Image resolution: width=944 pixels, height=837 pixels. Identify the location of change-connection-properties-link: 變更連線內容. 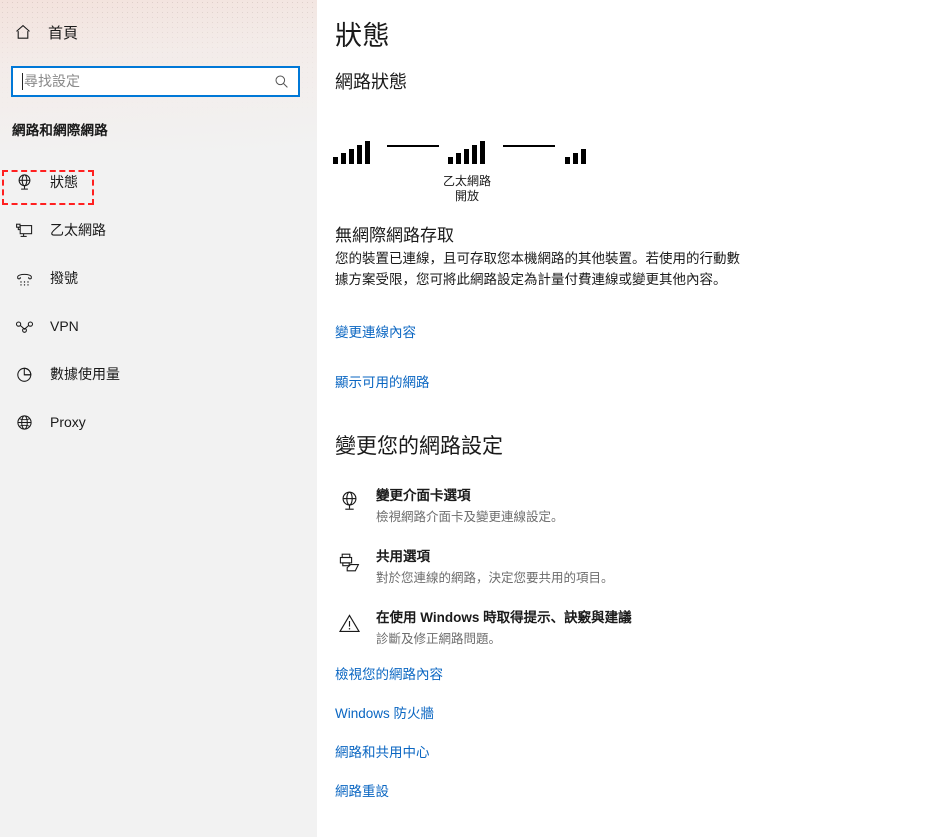
(375, 331).